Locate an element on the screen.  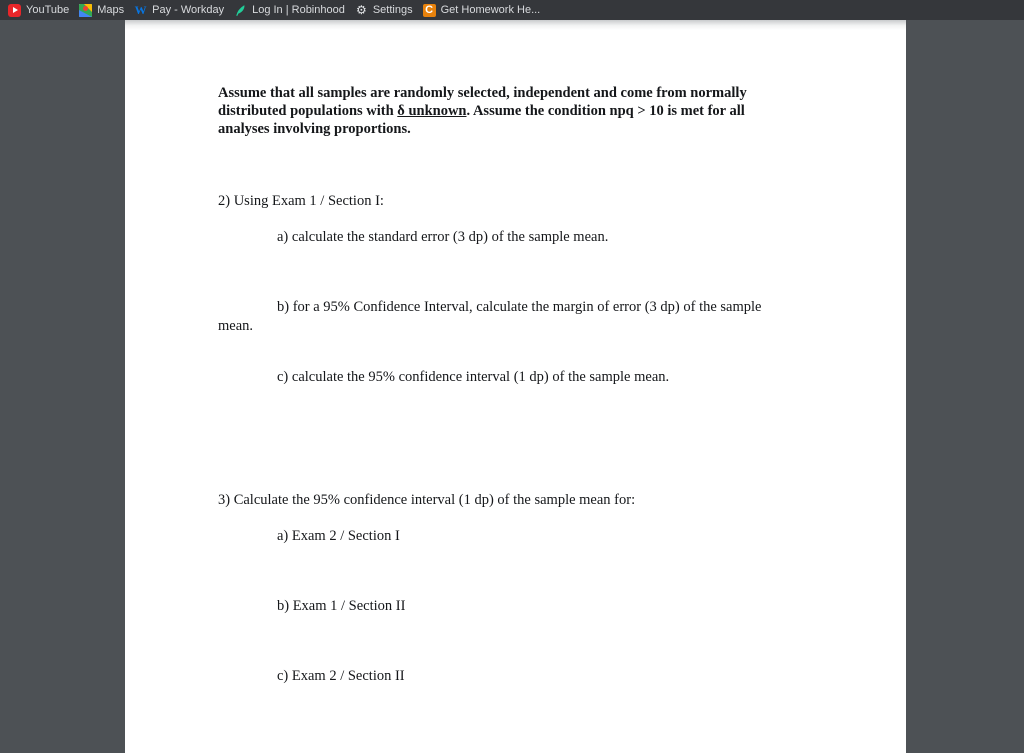
question-2-heading: 2) Using Exam 1 / Section I: is located at coordinates (301, 201).